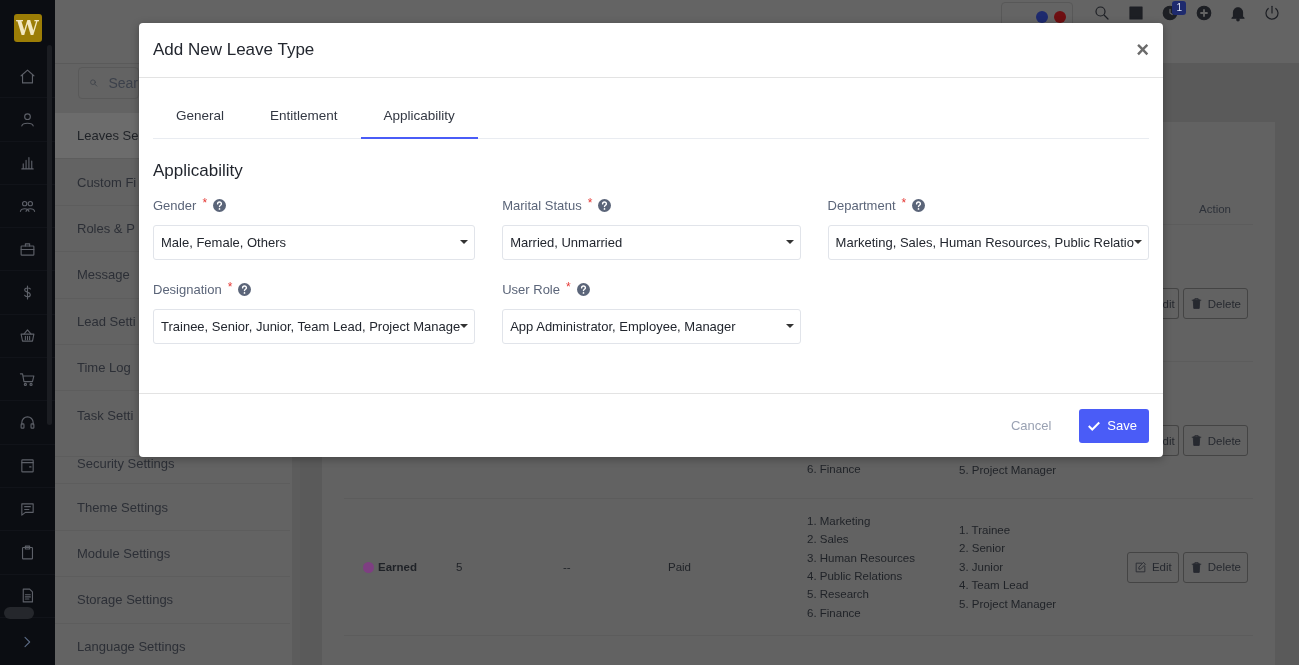 The height and width of the screenshot is (665, 1299). What do you see at coordinates (1136, 13) in the screenshot?
I see `square-icon` at bounding box center [1136, 13].